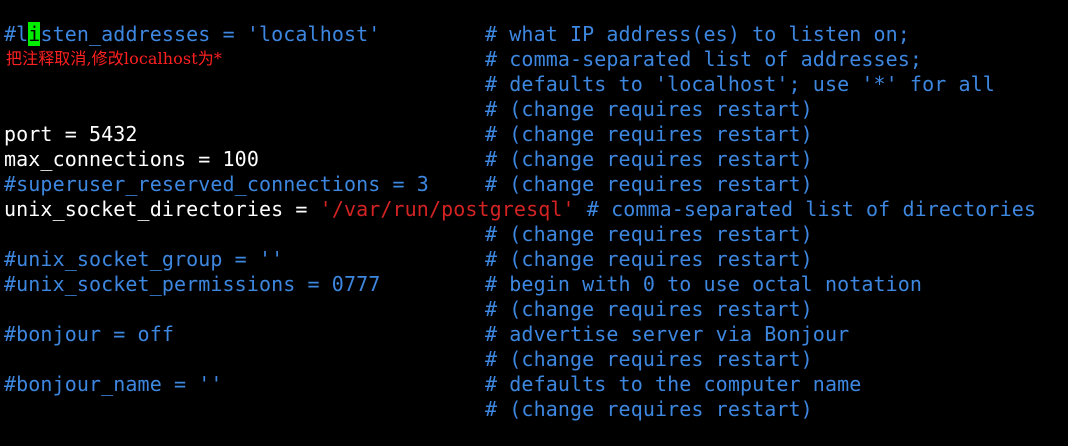 The height and width of the screenshot is (446, 1068). I want to click on listen-prefix: #l, so click(16, 34).